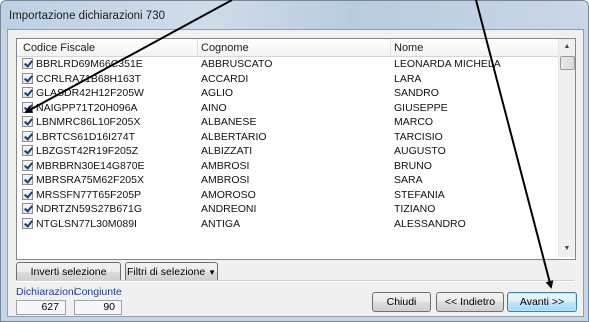 The image size is (589, 322). What do you see at coordinates (567, 63) in the screenshot?
I see `scroll-thumb` at bounding box center [567, 63].